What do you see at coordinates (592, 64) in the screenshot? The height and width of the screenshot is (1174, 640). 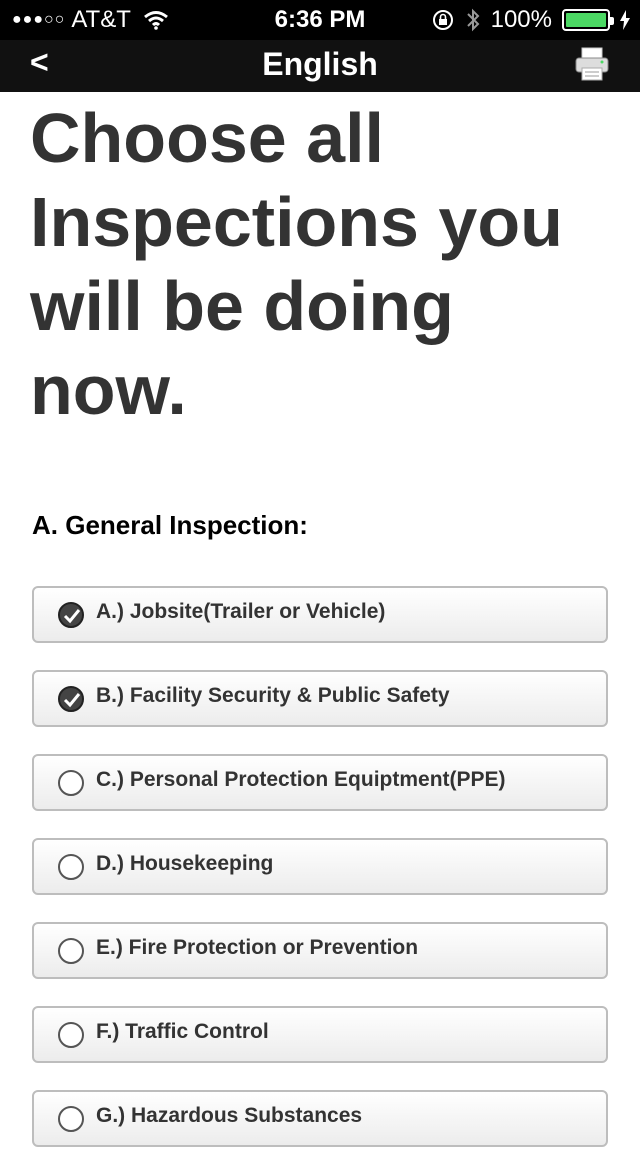 I see `print-icon` at bounding box center [592, 64].